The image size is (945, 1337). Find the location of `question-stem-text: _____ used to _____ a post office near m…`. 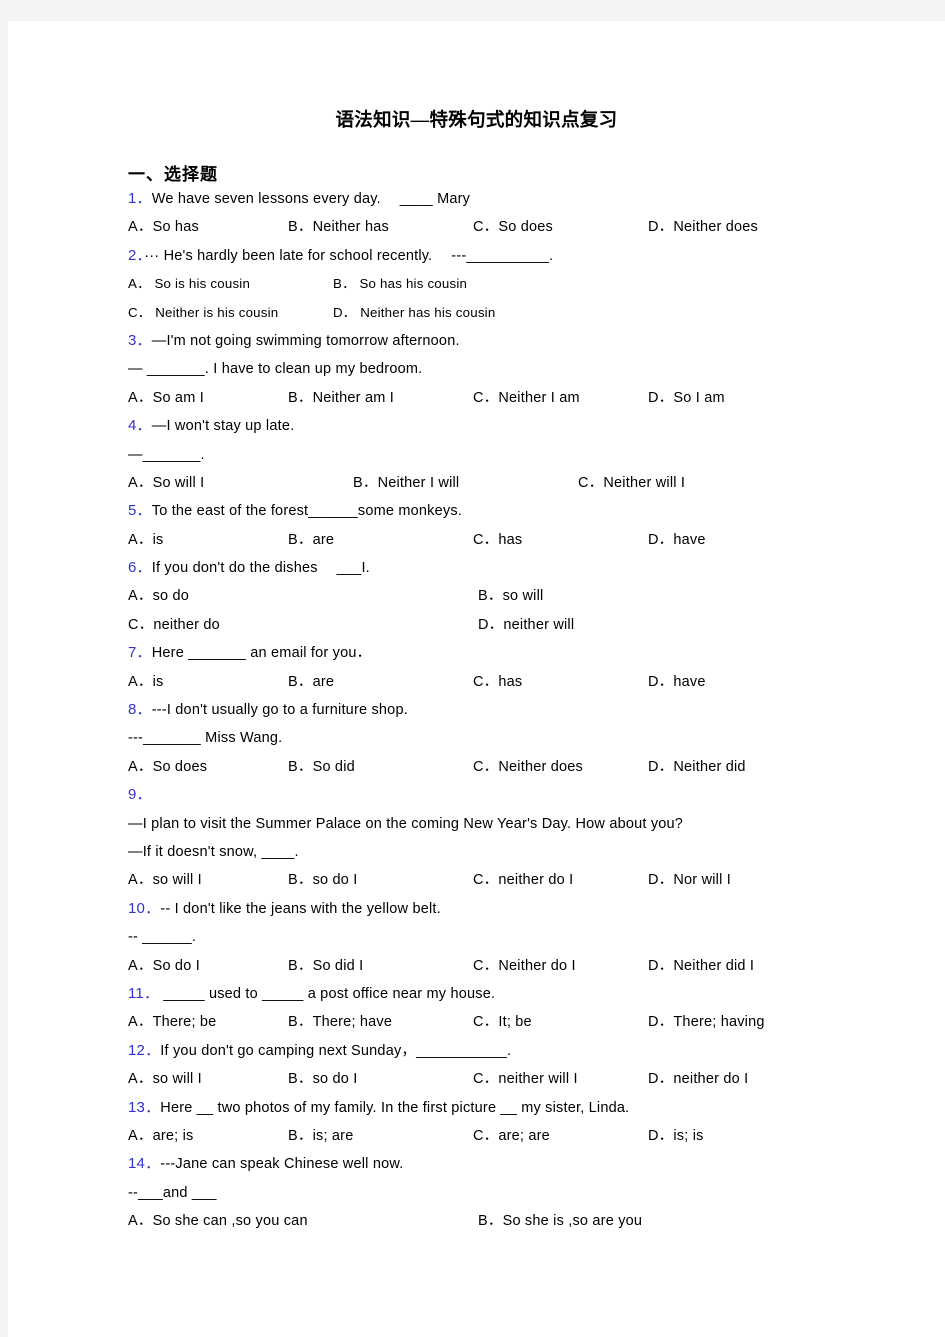

question-stem-text: _____ used to _____ a post office near m… is located at coordinates (327, 993).